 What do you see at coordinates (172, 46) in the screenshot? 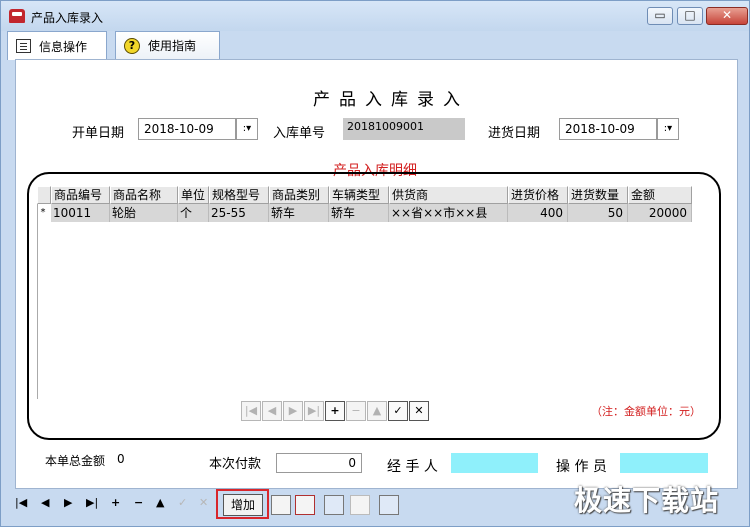
I see `tab-label: 使用指南` at bounding box center [172, 46].